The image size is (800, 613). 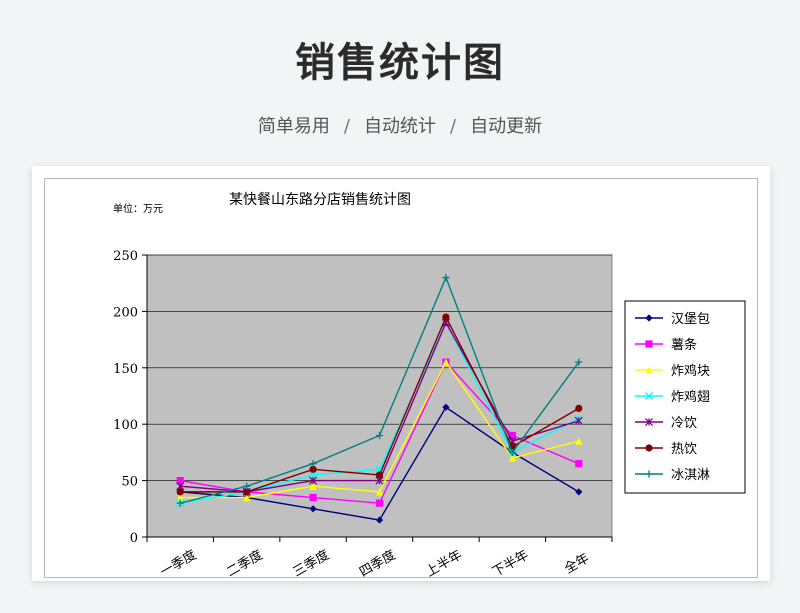 I want to click on legend-label: 炸鸡块, so click(x=690, y=371).